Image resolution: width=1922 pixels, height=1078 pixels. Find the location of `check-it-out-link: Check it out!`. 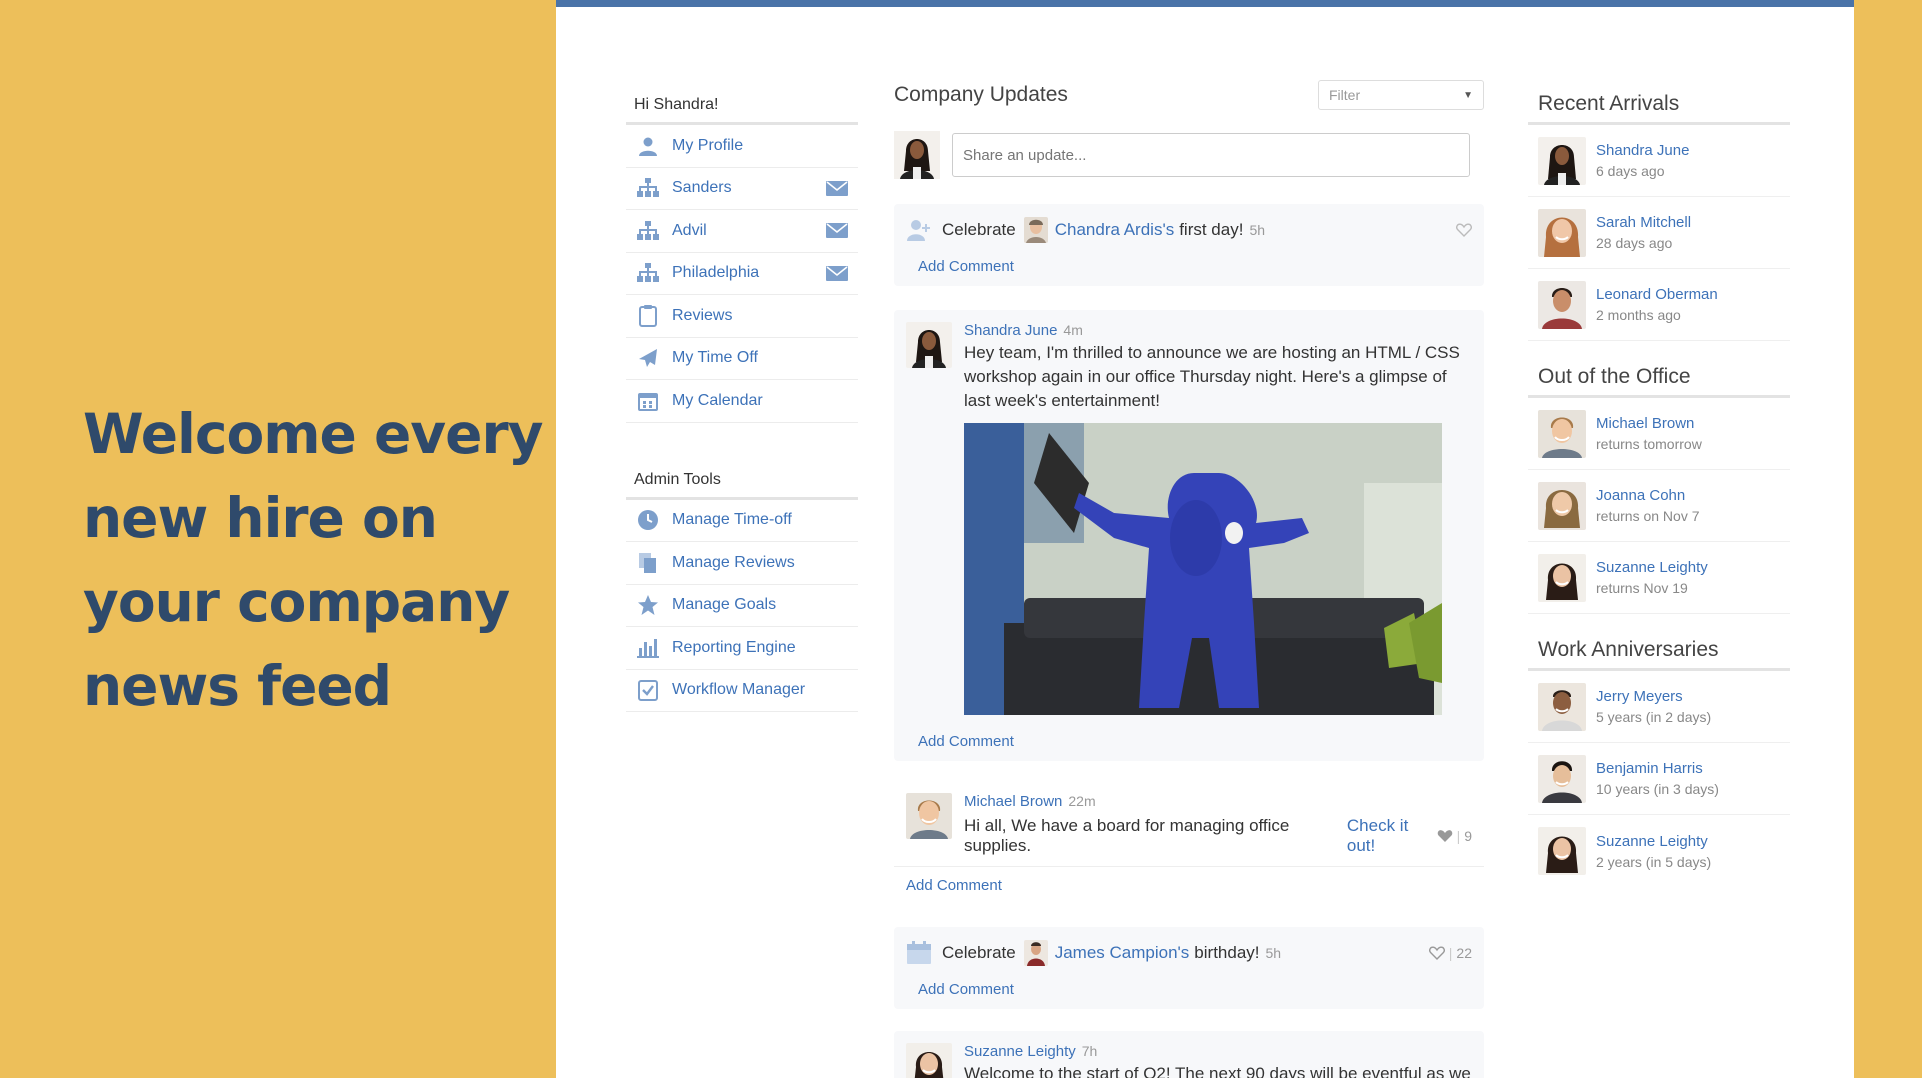

check-it-out-link: Check it out! is located at coordinates (1392, 836).